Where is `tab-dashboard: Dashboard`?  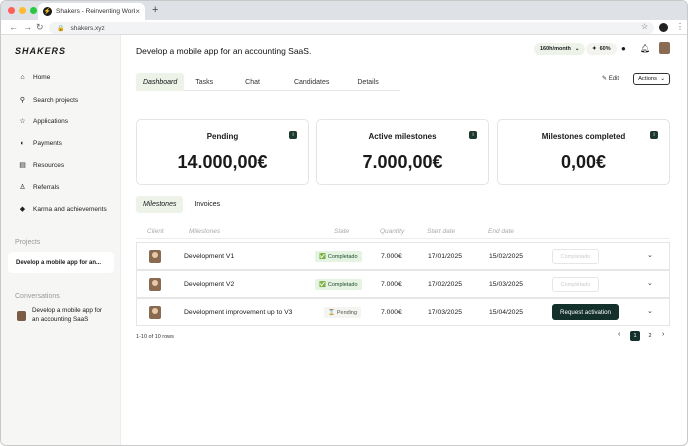 tab-dashboard: Dashboard is located at coordinates (160, 82).